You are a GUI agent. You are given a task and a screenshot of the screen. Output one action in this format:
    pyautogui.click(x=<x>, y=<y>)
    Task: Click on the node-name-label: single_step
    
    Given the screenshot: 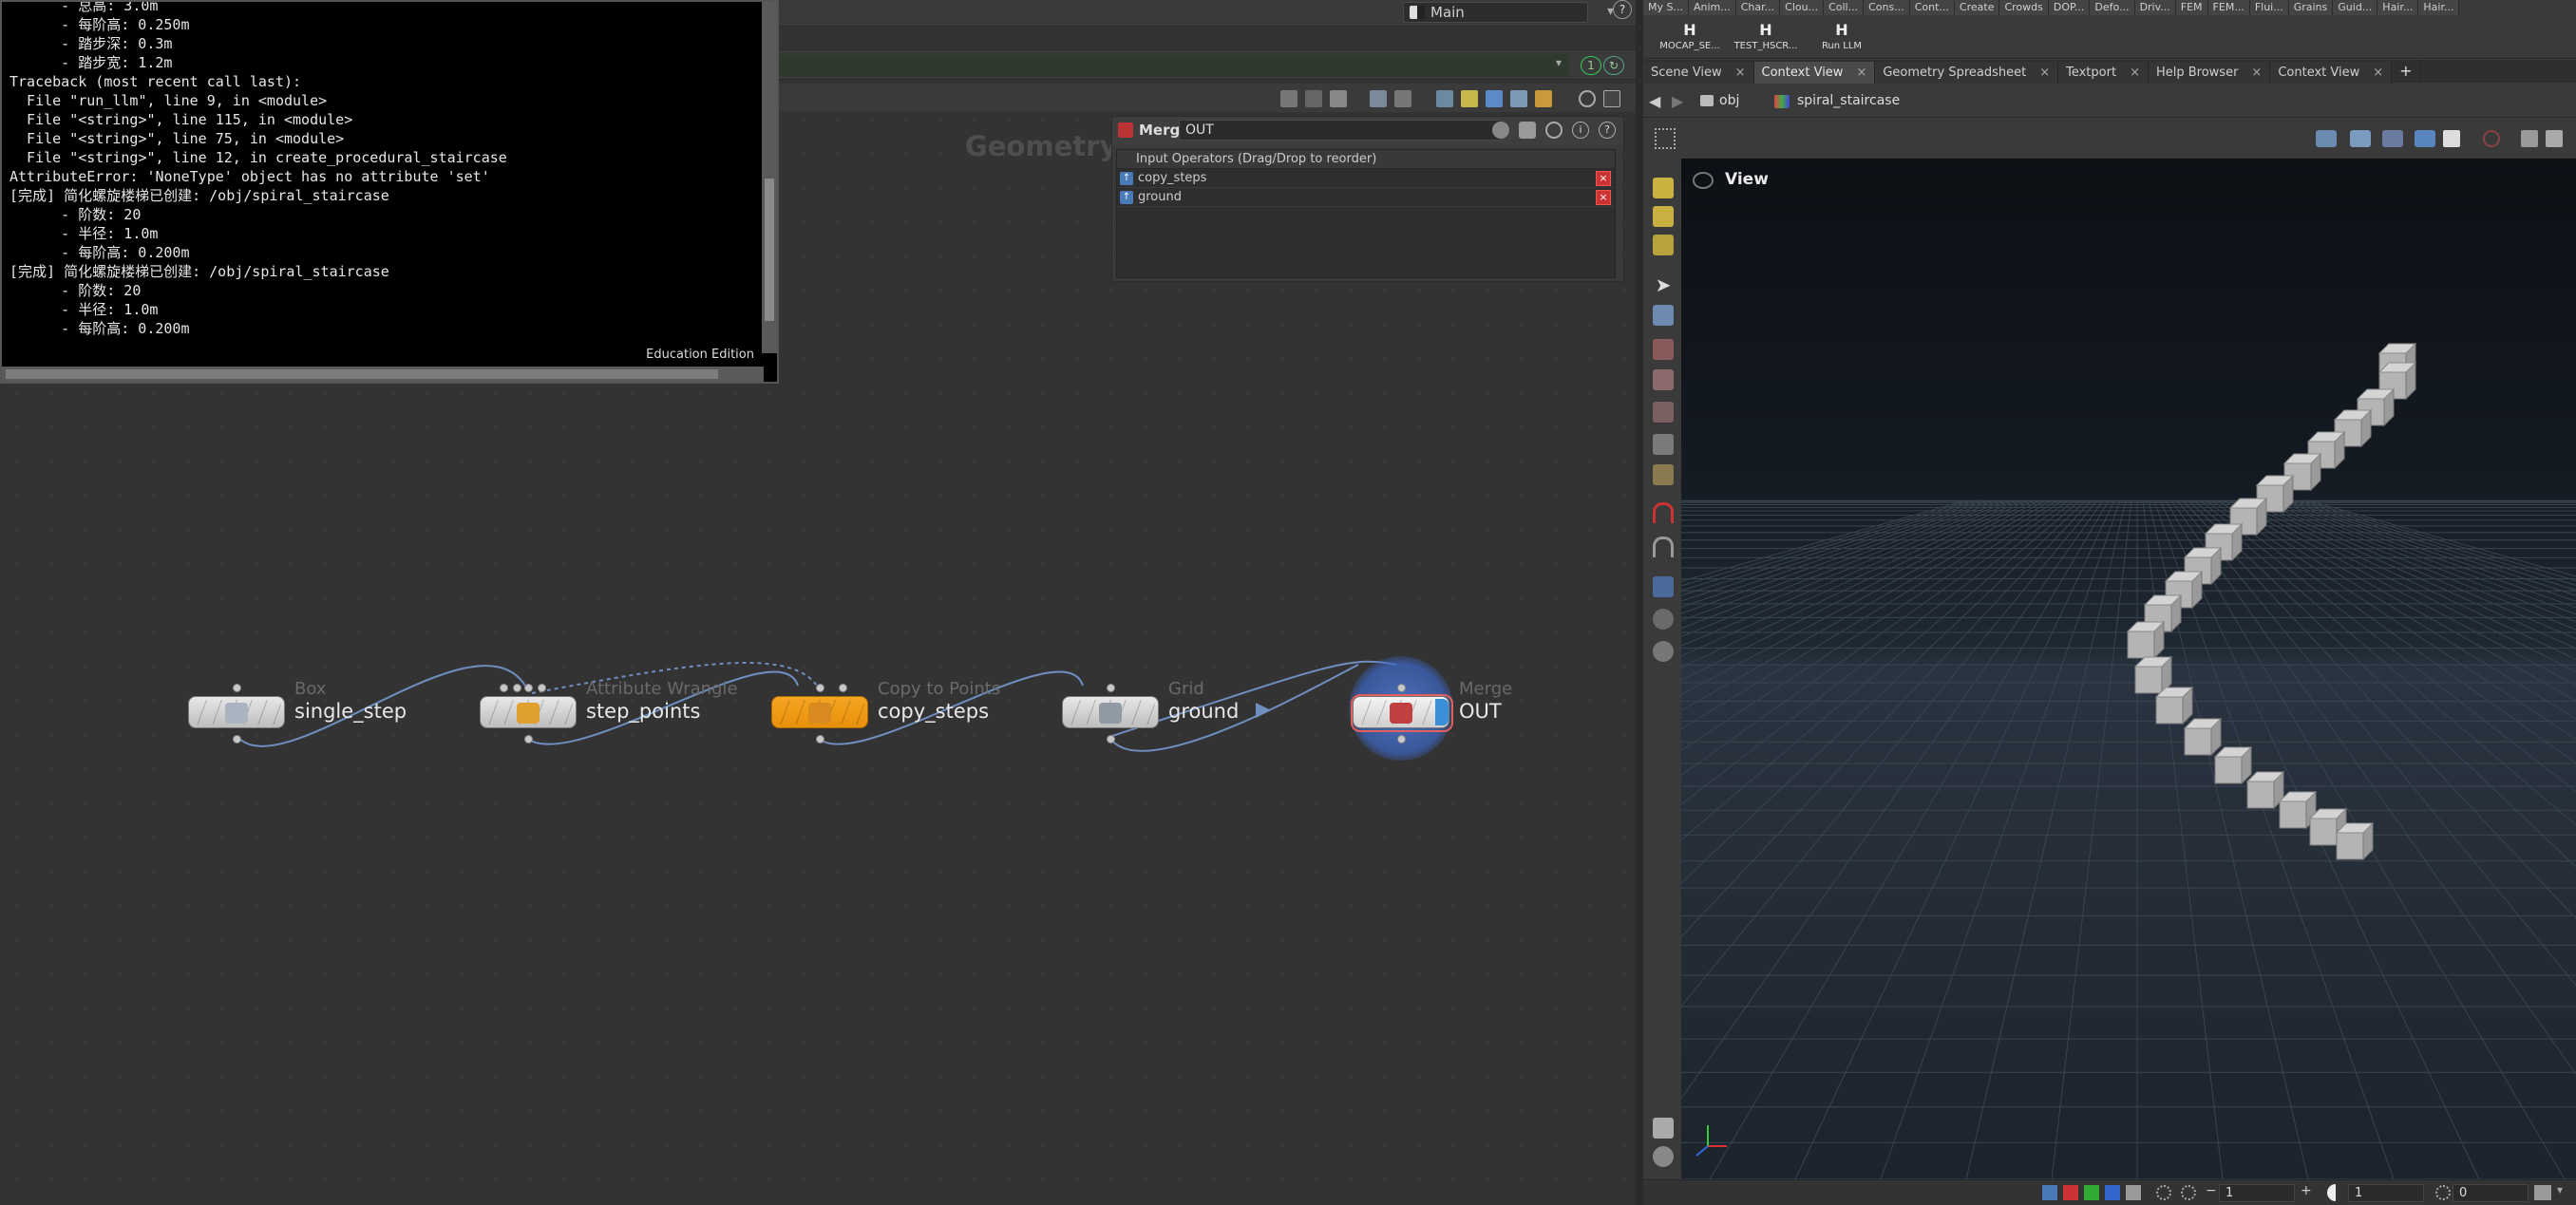 What is the action you would take?
    pyautogui.click(x=350, y=711)
    